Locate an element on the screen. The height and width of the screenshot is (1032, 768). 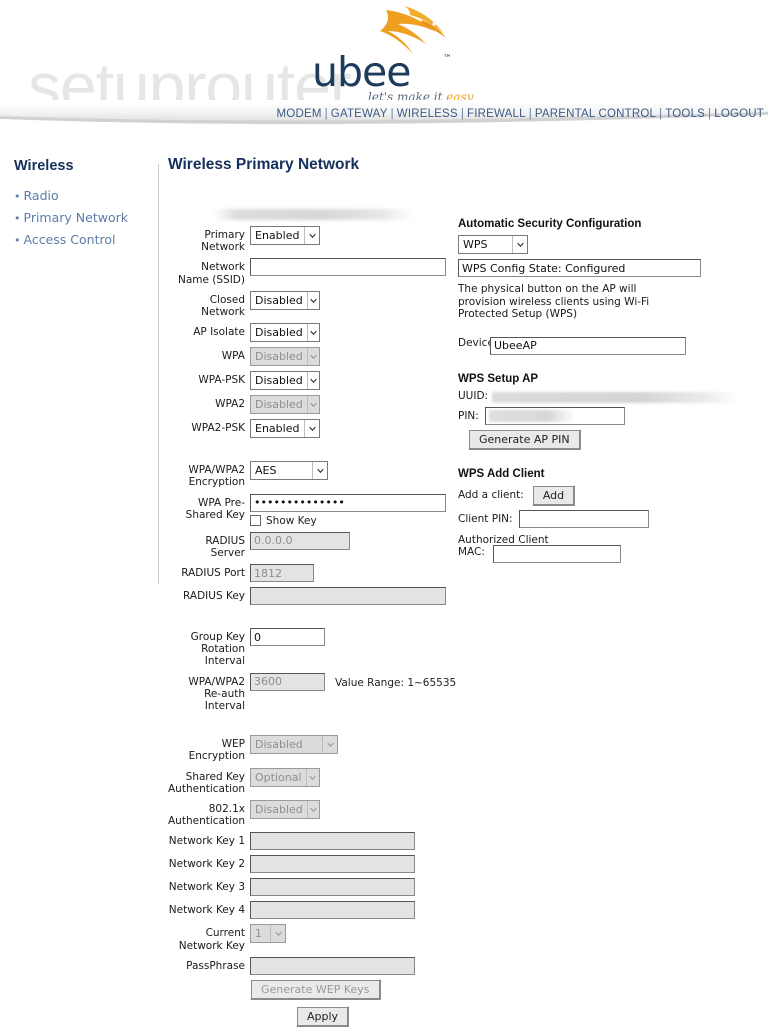
preshared-key-input is located at coordinates (348, 502).